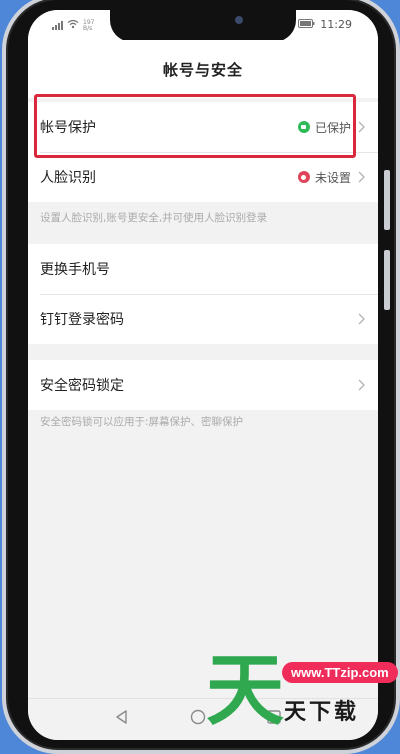  I want to click on net-speed: 197 B/s, so click(89, 25).